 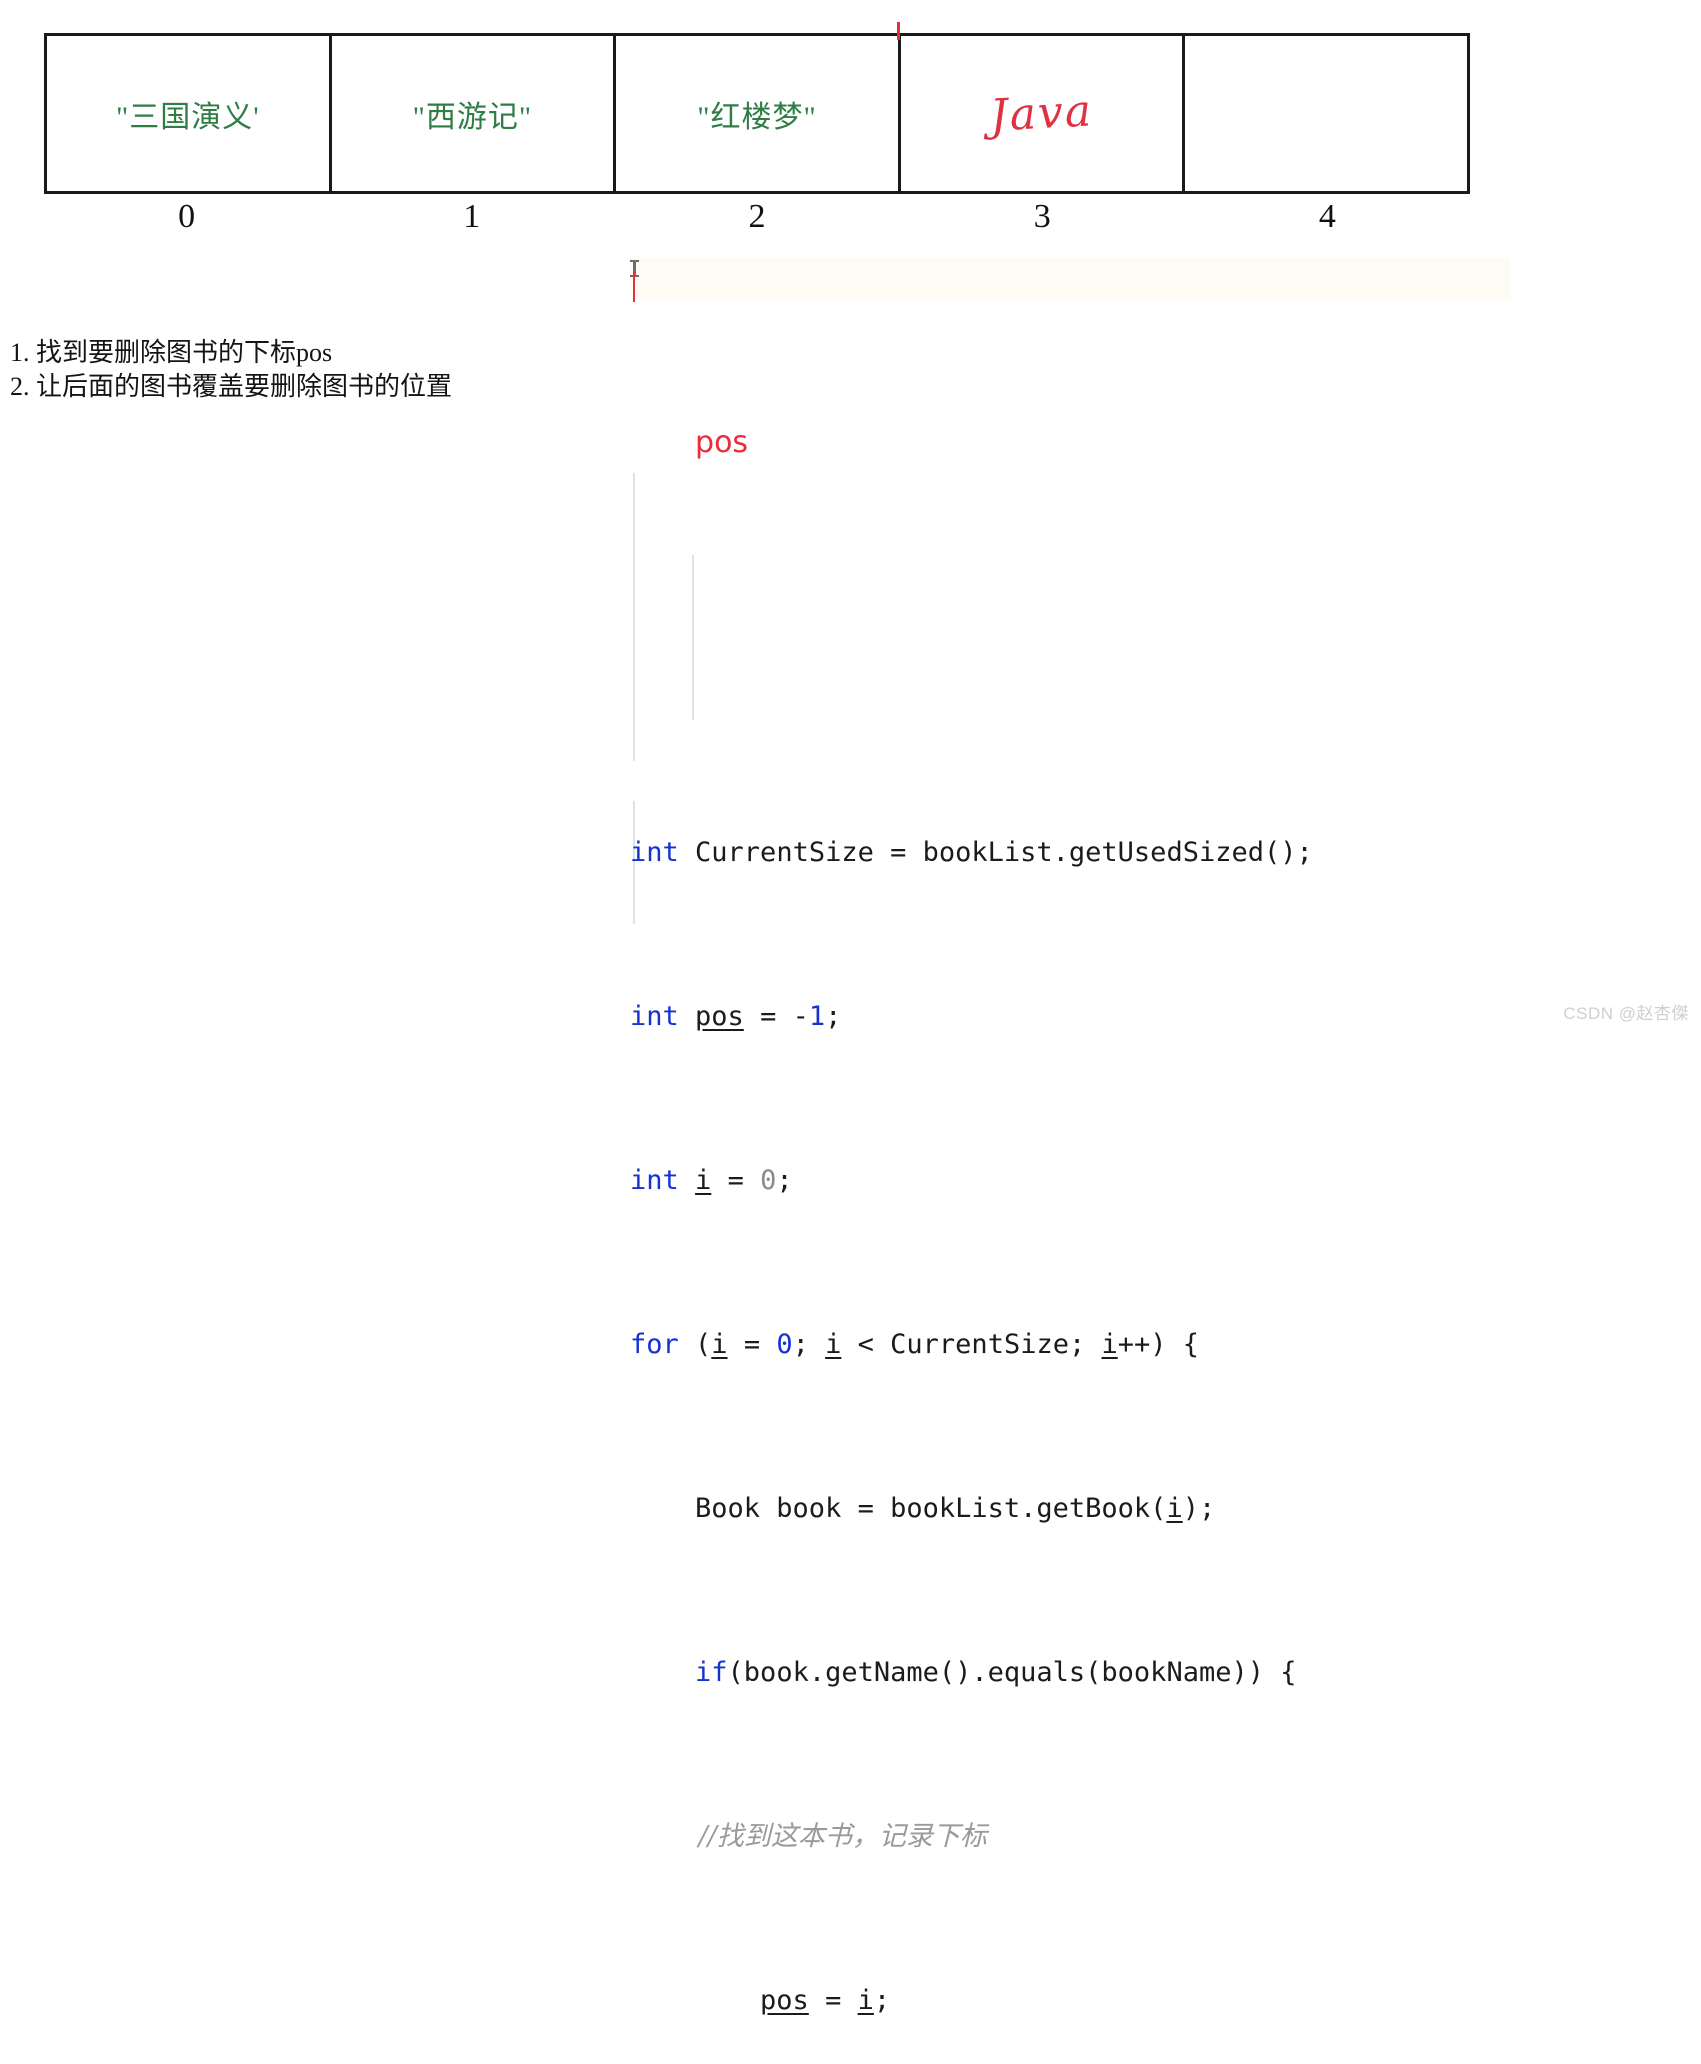 What do you see at coordinates (995, 852) in the screenshot?
I see `code-text-1: CurrentSize = bookList.getUsedSized();` at bounding box center [995, 852].